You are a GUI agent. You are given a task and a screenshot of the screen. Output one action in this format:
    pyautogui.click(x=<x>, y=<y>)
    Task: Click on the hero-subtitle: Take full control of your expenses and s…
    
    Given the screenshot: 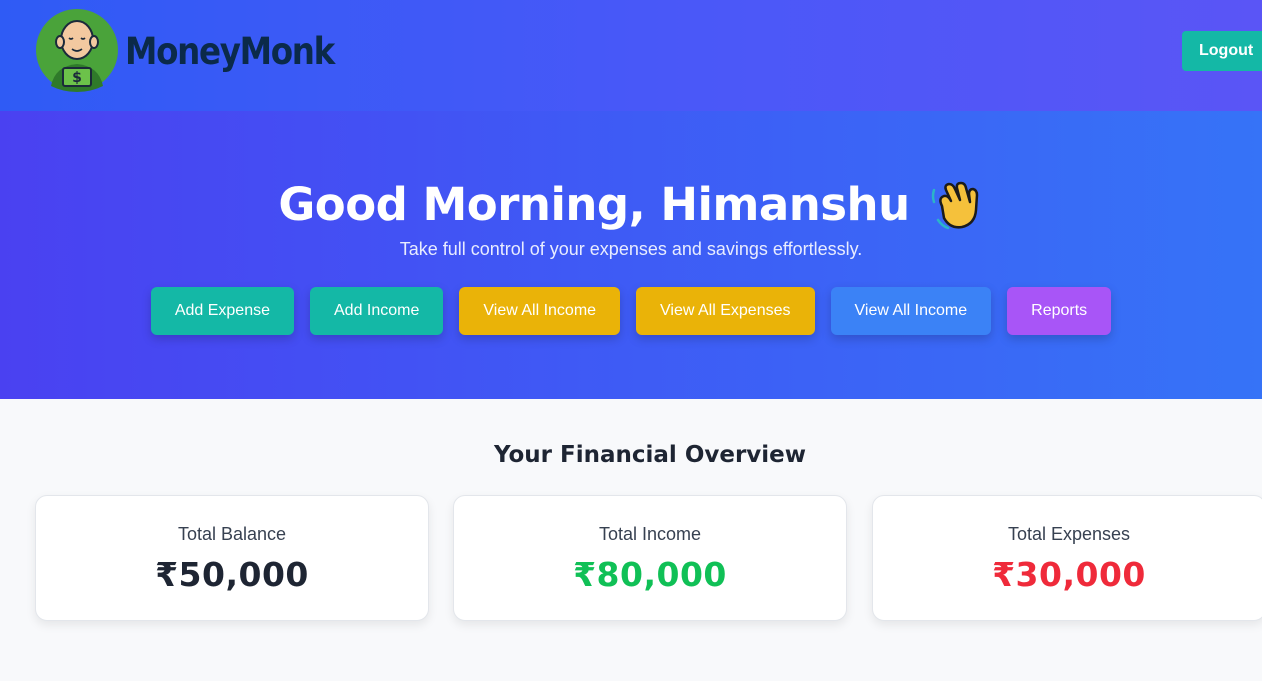 What is the action you would take?
    pyautogui.click(x=631, y=249)
    